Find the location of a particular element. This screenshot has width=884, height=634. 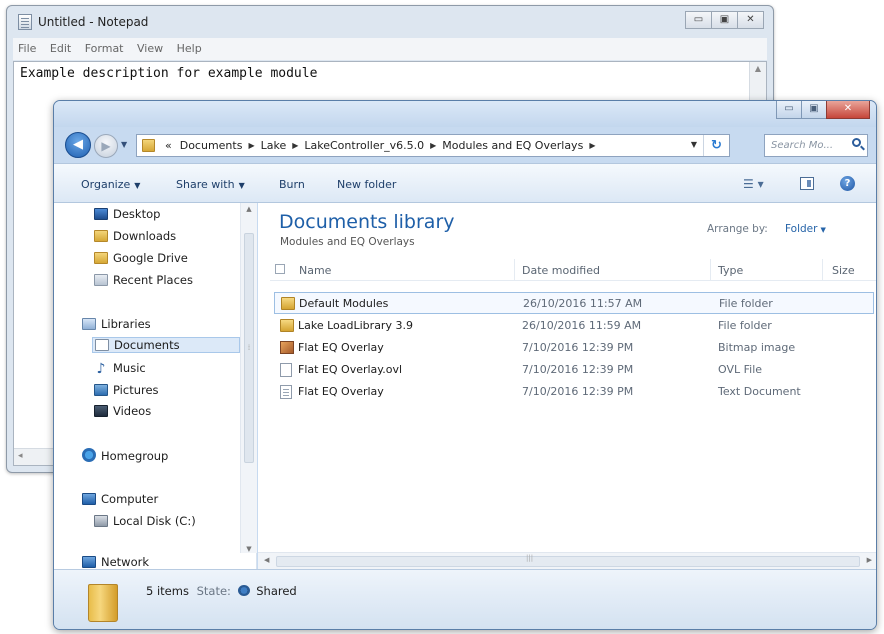

nav-item-label: Music is located at coordinates (129, 368).